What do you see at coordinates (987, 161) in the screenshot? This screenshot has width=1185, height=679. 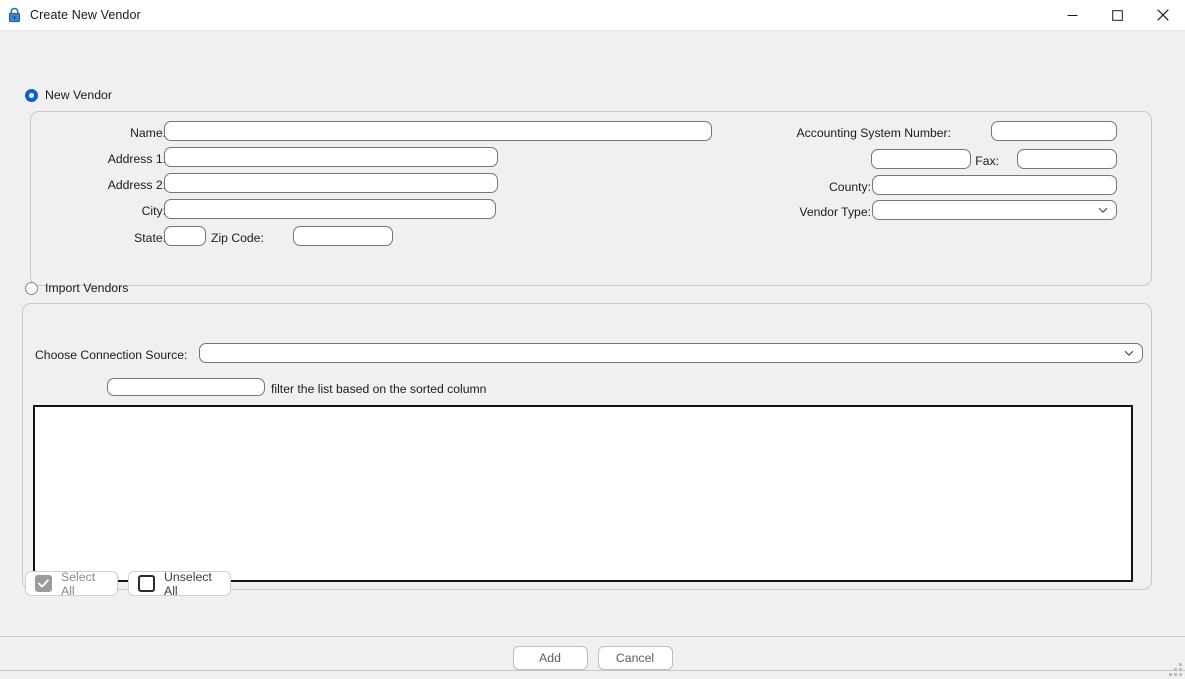 I see `label-fax: Fax:` at bounding box center [987, 161].